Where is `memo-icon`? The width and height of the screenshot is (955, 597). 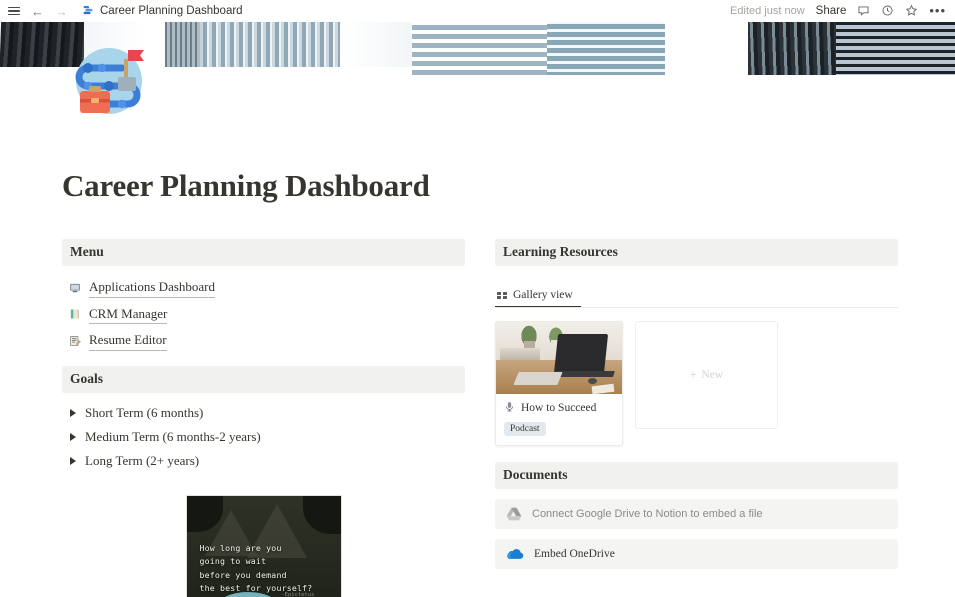
memo-icon is located at coordinates (75, 341).